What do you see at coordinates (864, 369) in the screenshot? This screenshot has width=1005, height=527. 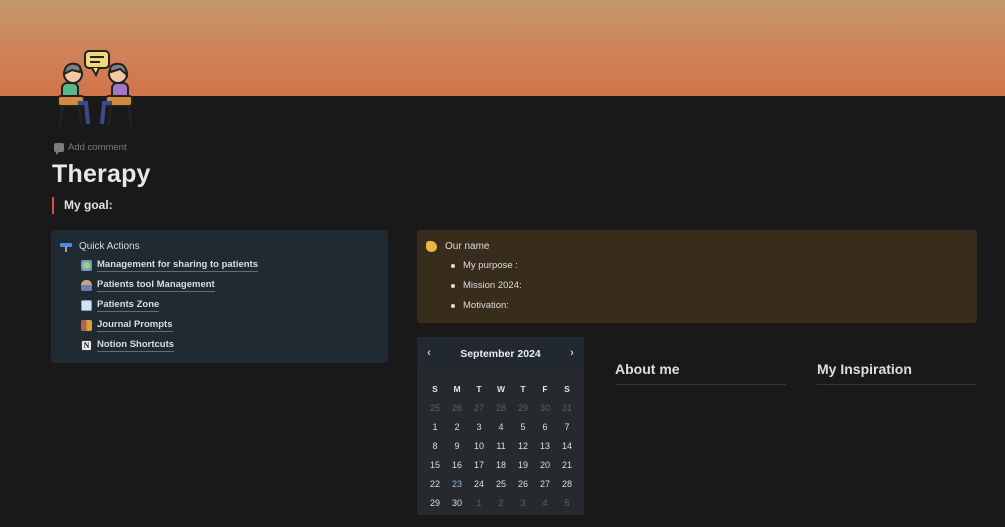 I see `my-inspiration-heading: My Inspiration` at bounding box center [864, 369].